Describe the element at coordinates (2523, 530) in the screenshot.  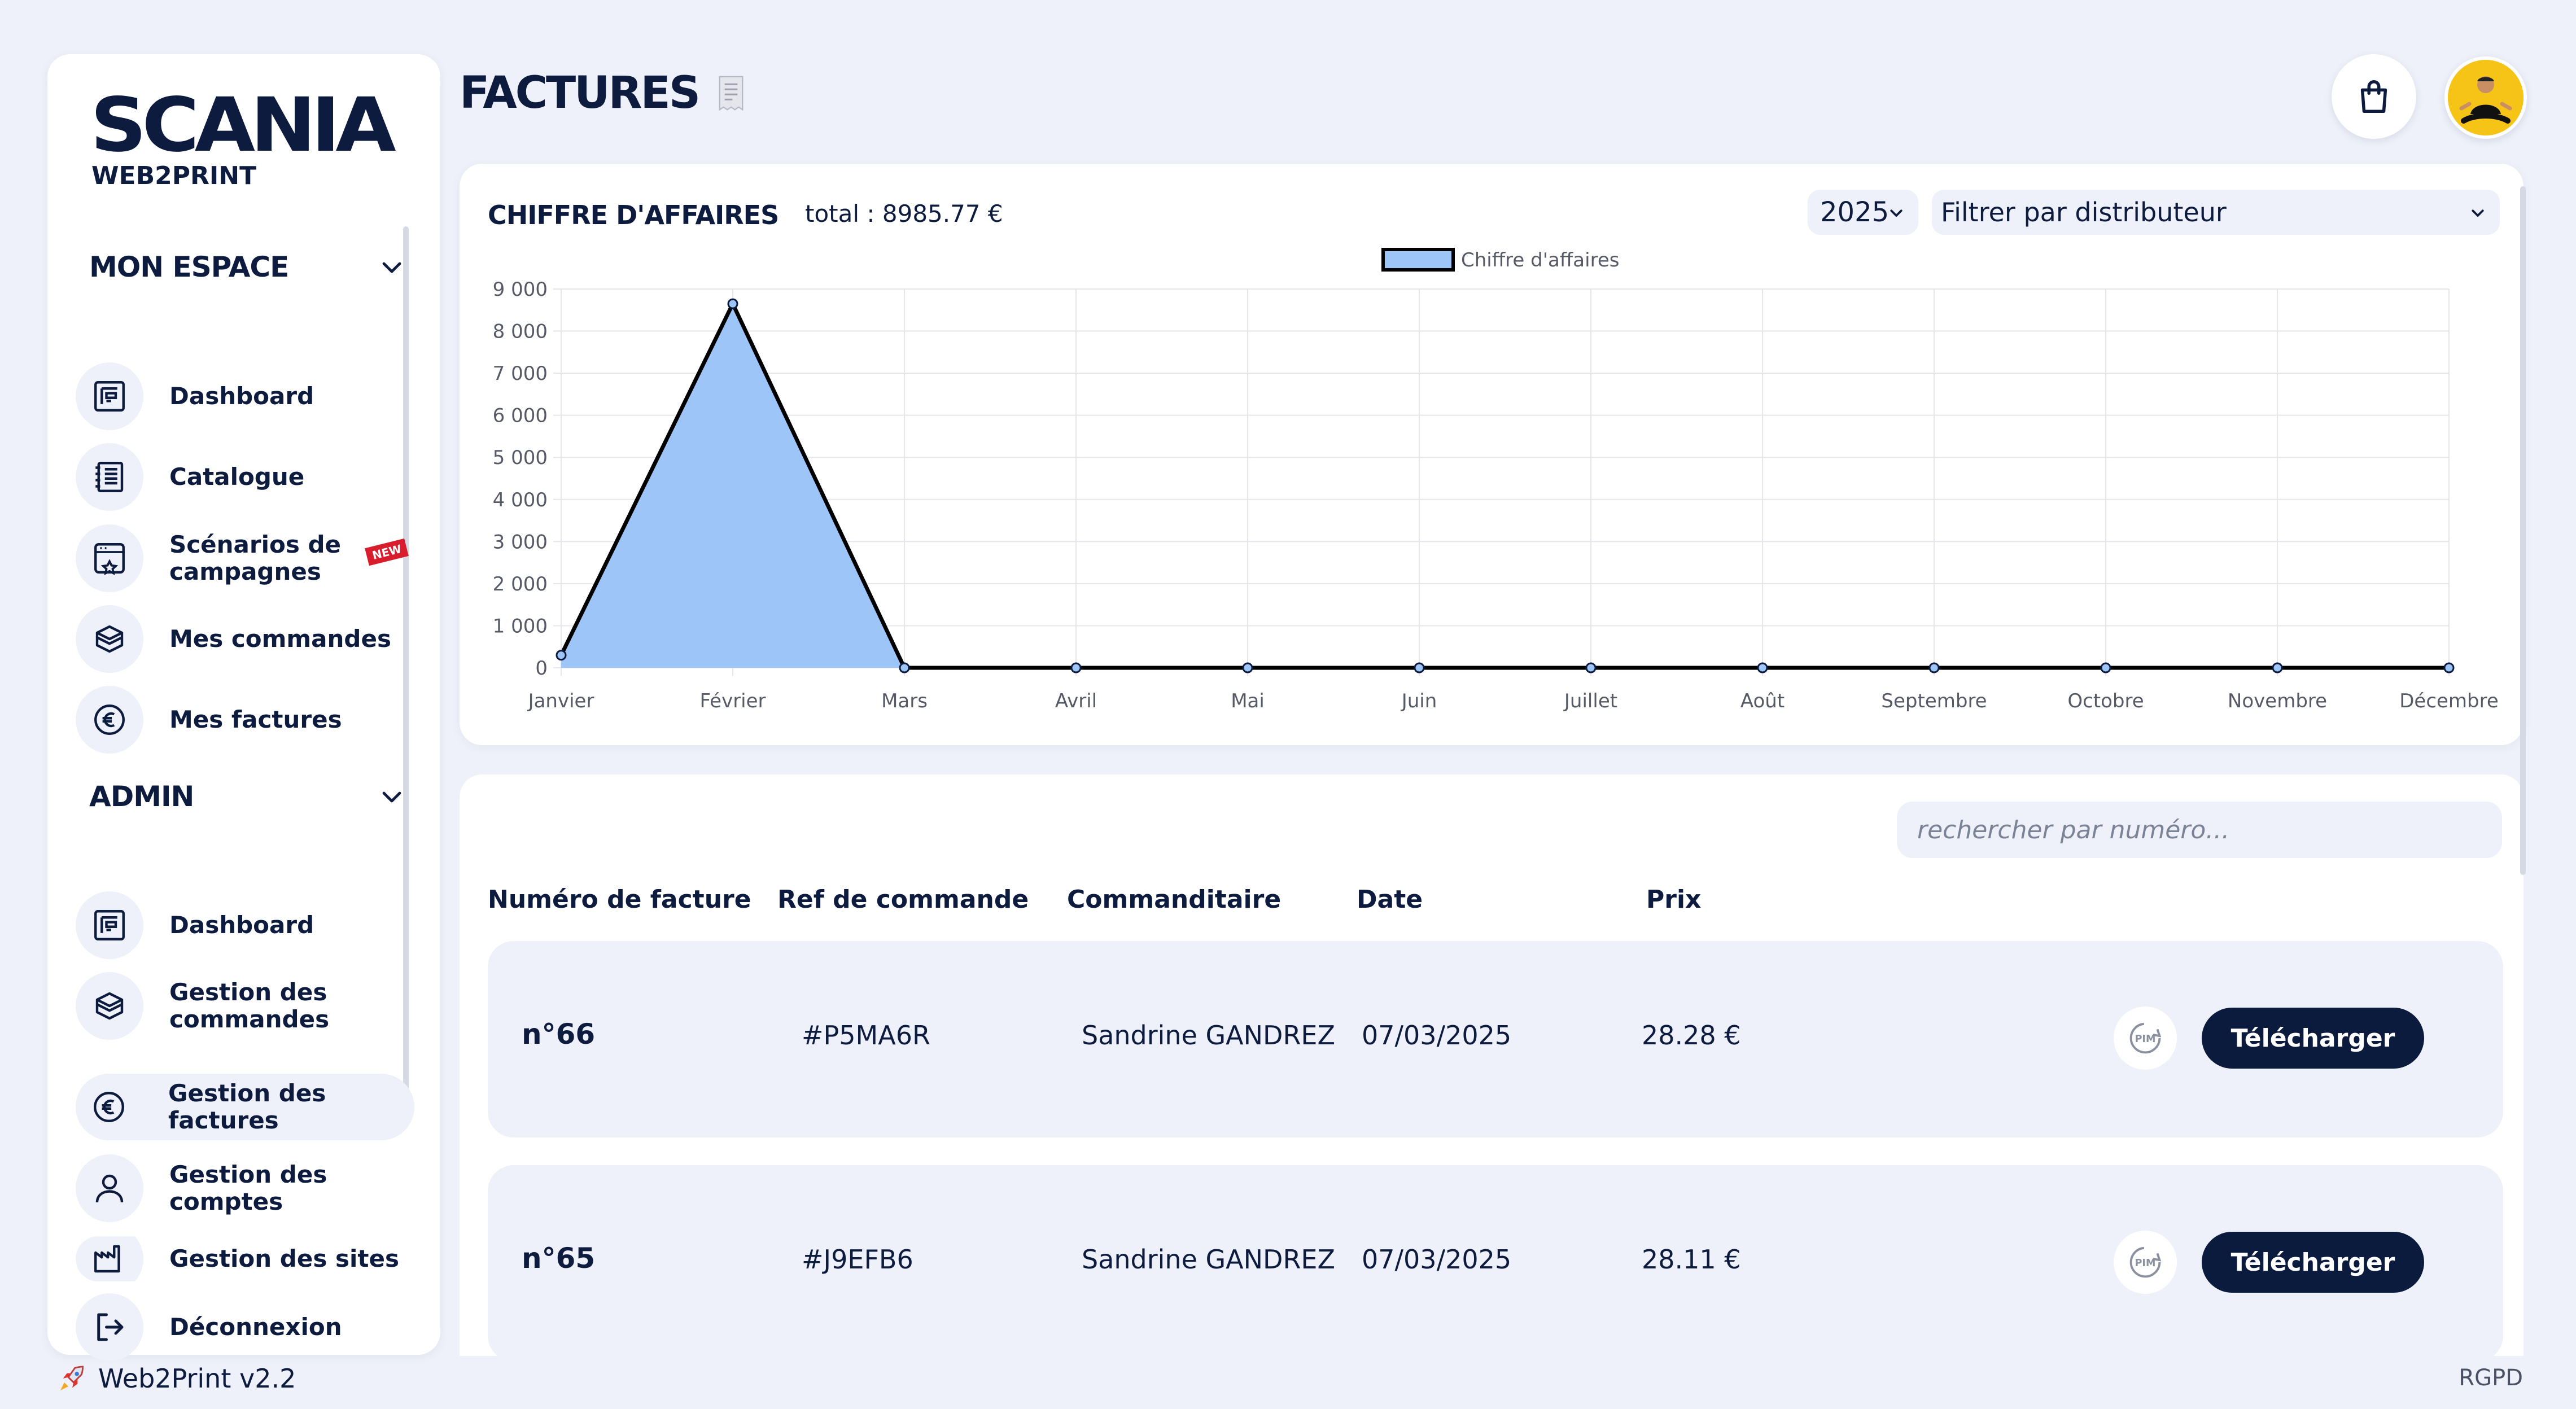
I see `main-scrollbar` at that location.